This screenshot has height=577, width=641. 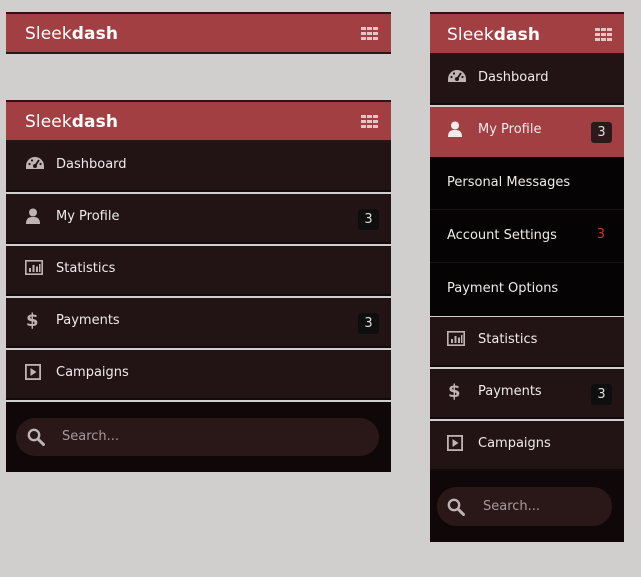 I want to click on submenu-label: Payment Options, so click(x=503, y=288).